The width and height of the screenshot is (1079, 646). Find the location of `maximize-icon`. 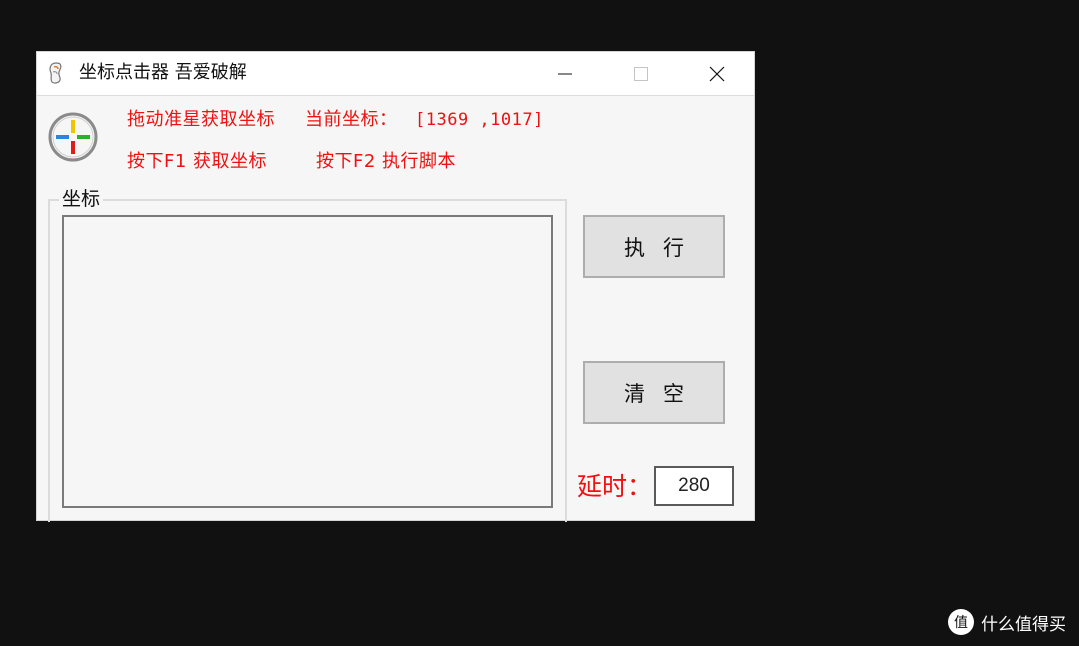

maximize-icon is located at coordinates (641, 73).